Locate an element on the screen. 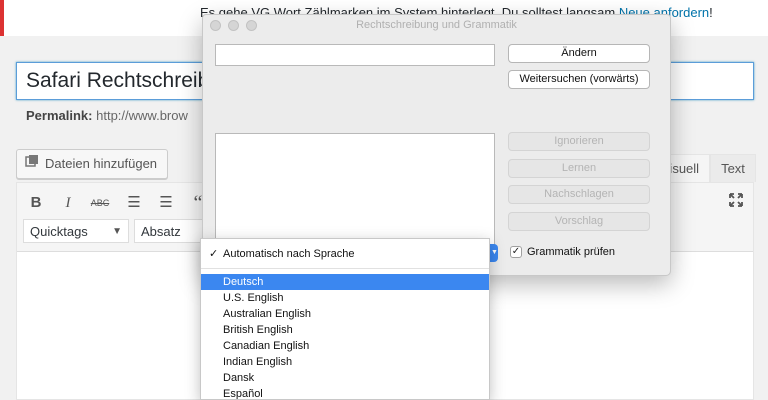 The height and width of the screenshot is (400, 768). strikethrough-icon: ABC is located at coordinates (100, 203).